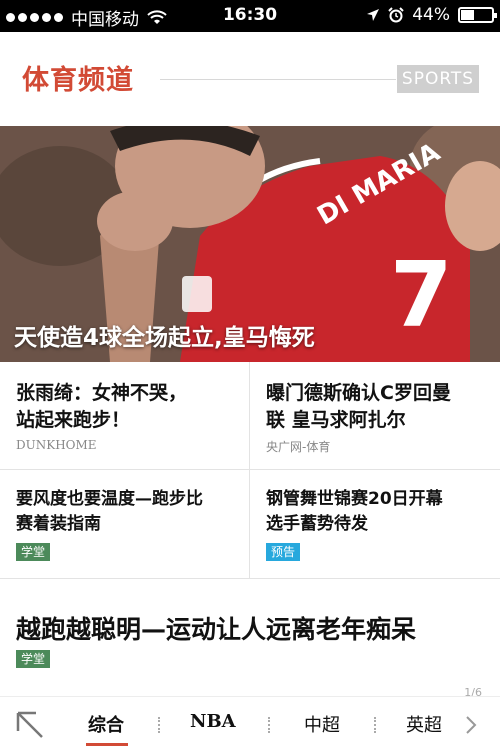 This screenshot has width=500, height=752. I want to click on battery-percent: 44%, so click(431, 15).